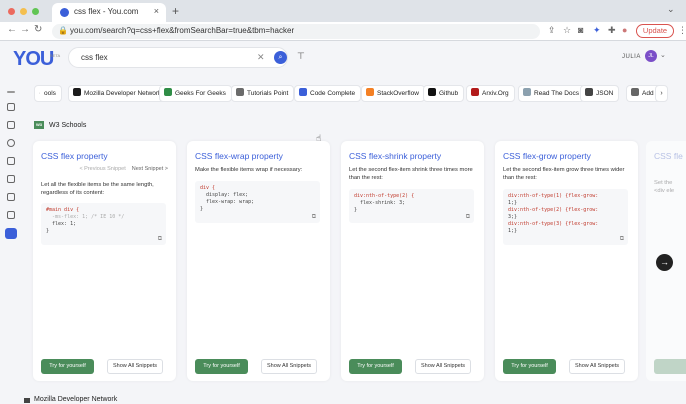 Image resolution: width=686 pixels, height=404 pixels. What do you see at coordinates (655, 31) in the screenshot?
I see `update-button: Update` at bounding box center [655, 31].